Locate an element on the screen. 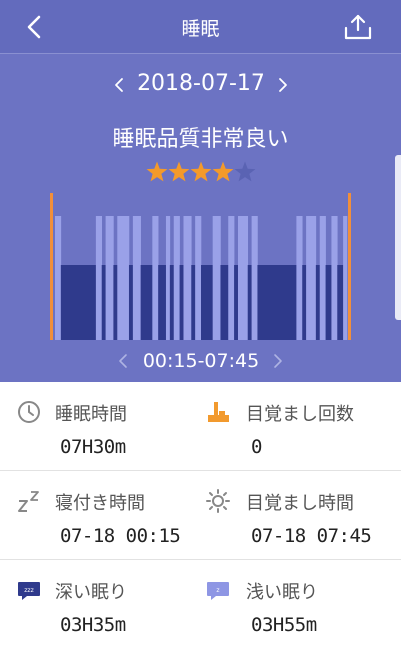 The width and height of the screenshot is (401, 649). wake-up-icon is located at coordinates (218, 412).